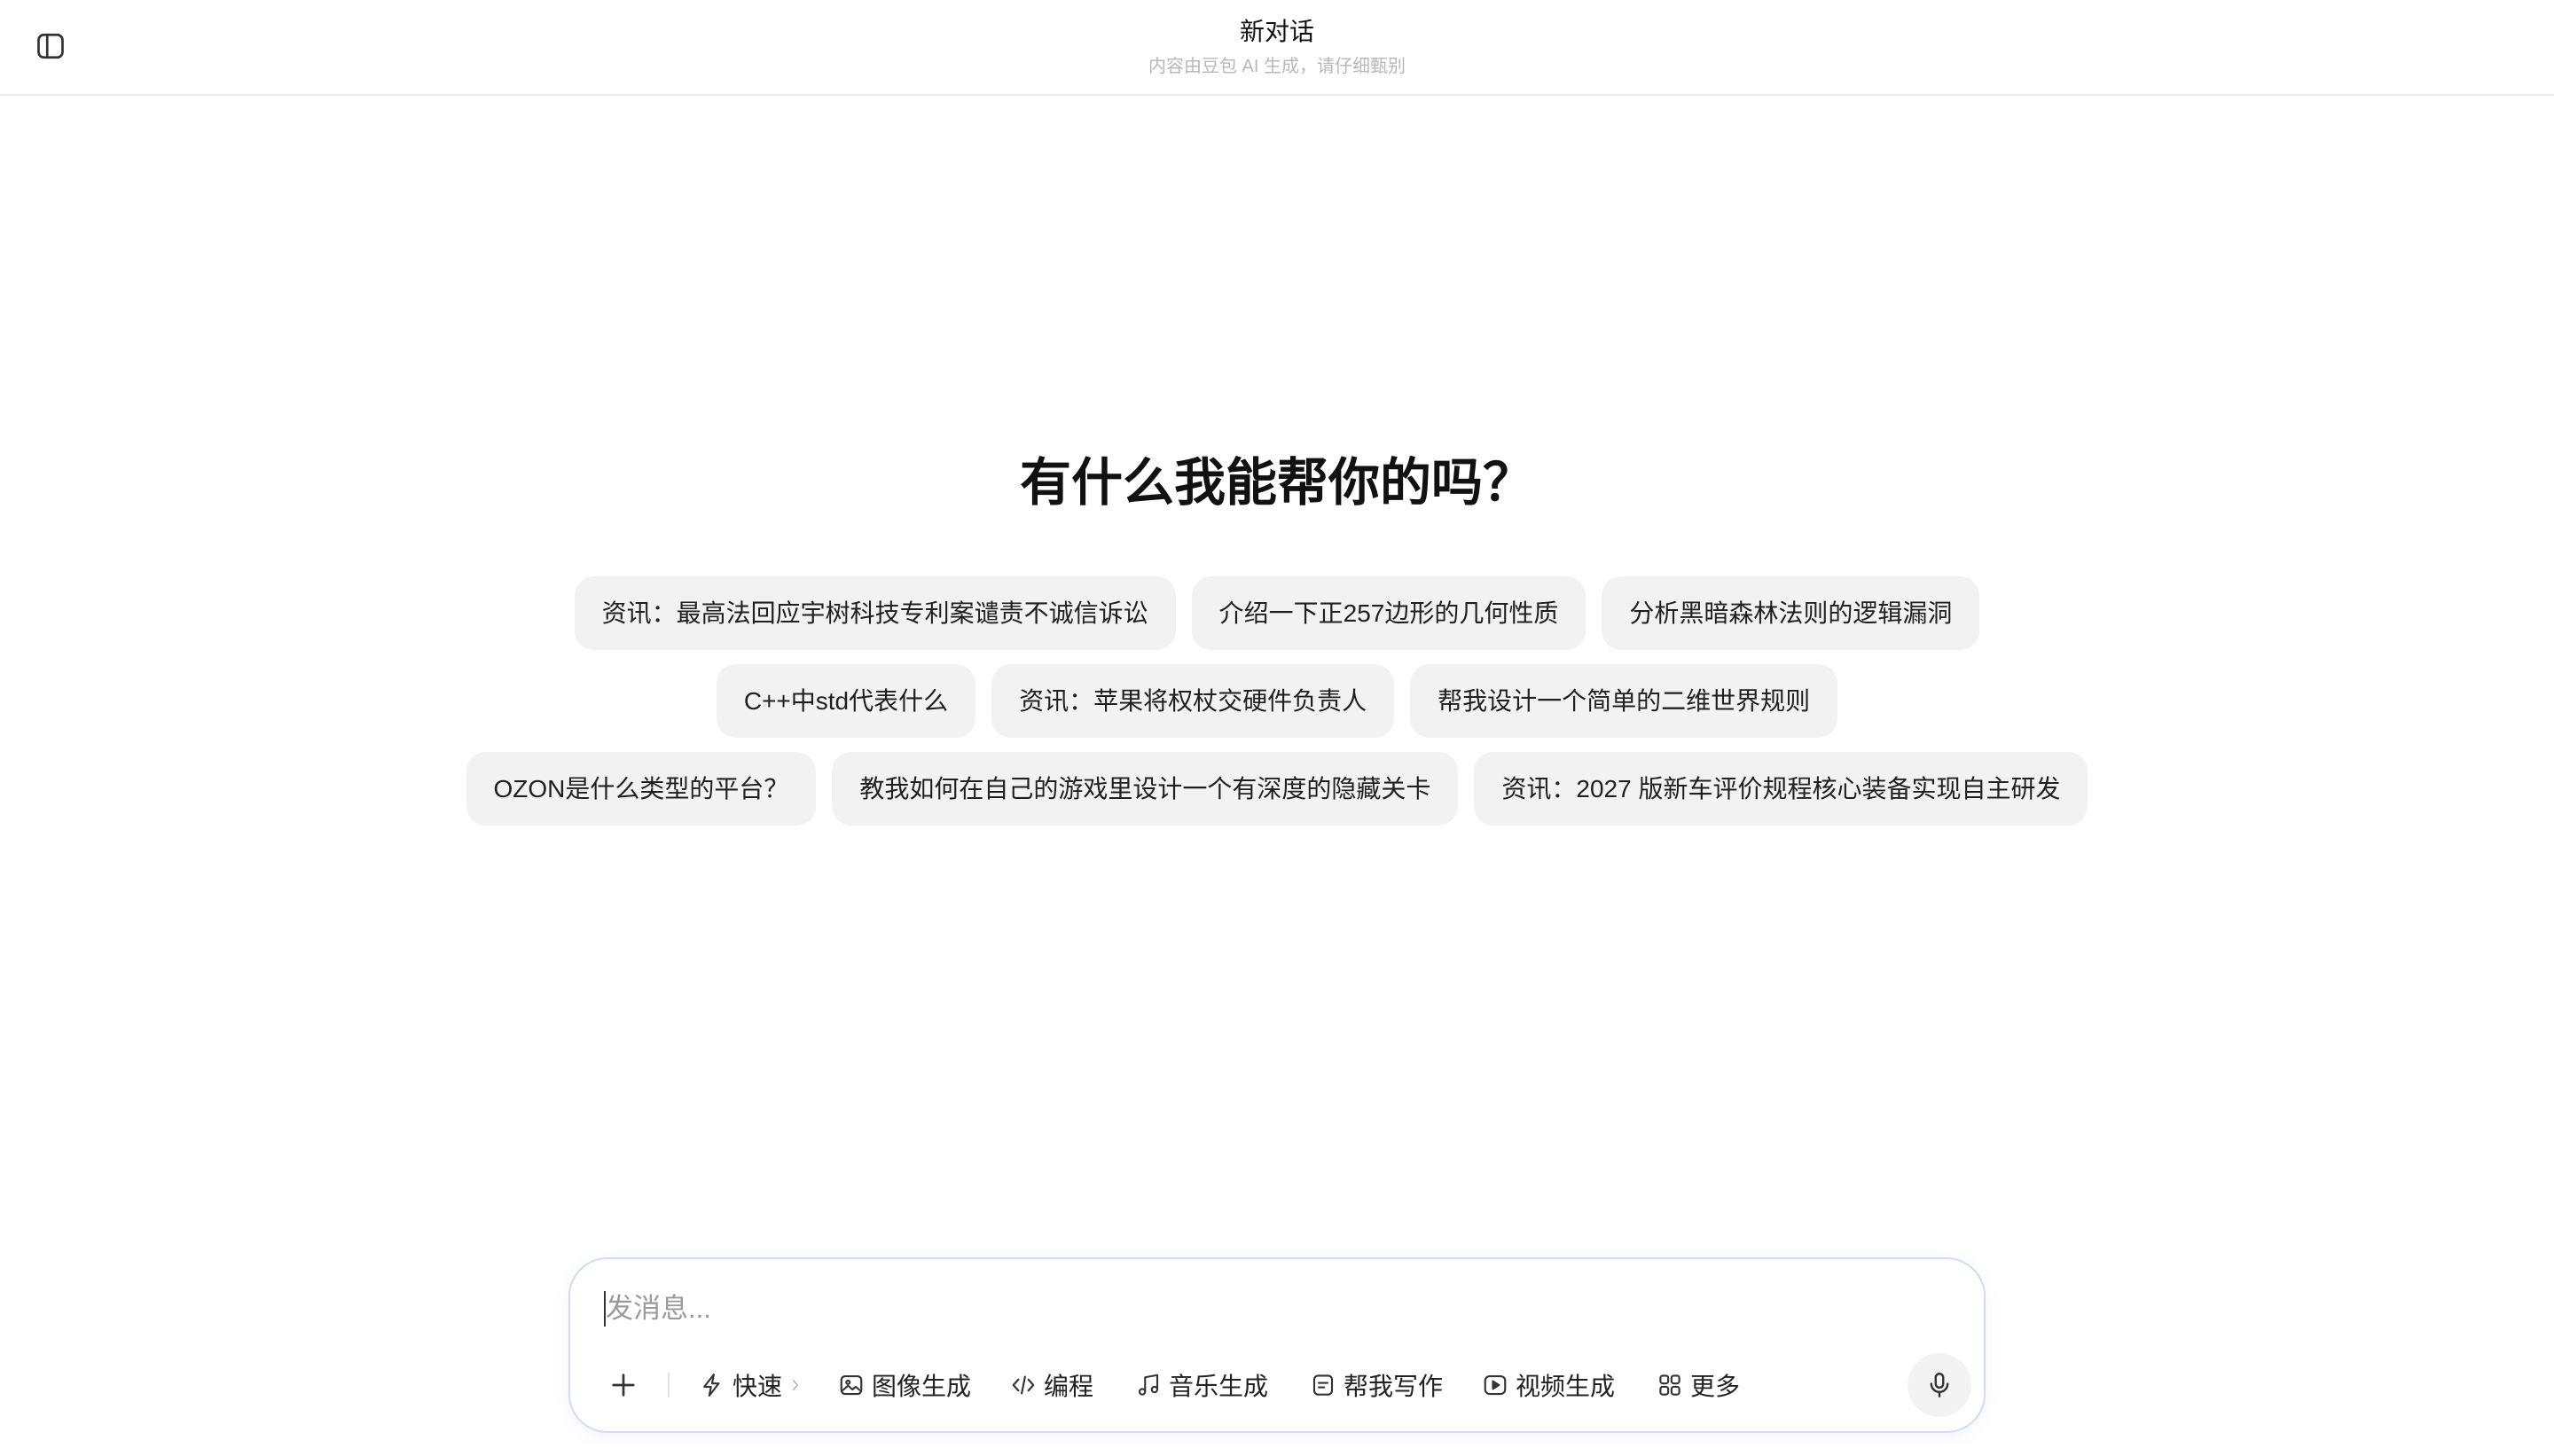 Image resolution: width=2554 pixels, height=1456 pixels. I want to click on image-icon, so click(851, 1385).